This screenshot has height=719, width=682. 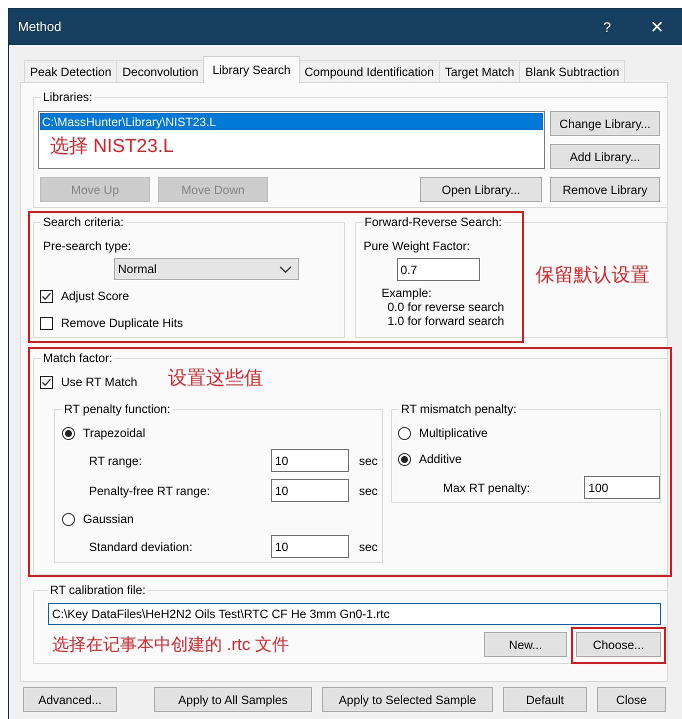 What do you see at coordinates (71, 71) in the screenshot?
I see `tab: Peak Detection` at bounding box center [71, 71].